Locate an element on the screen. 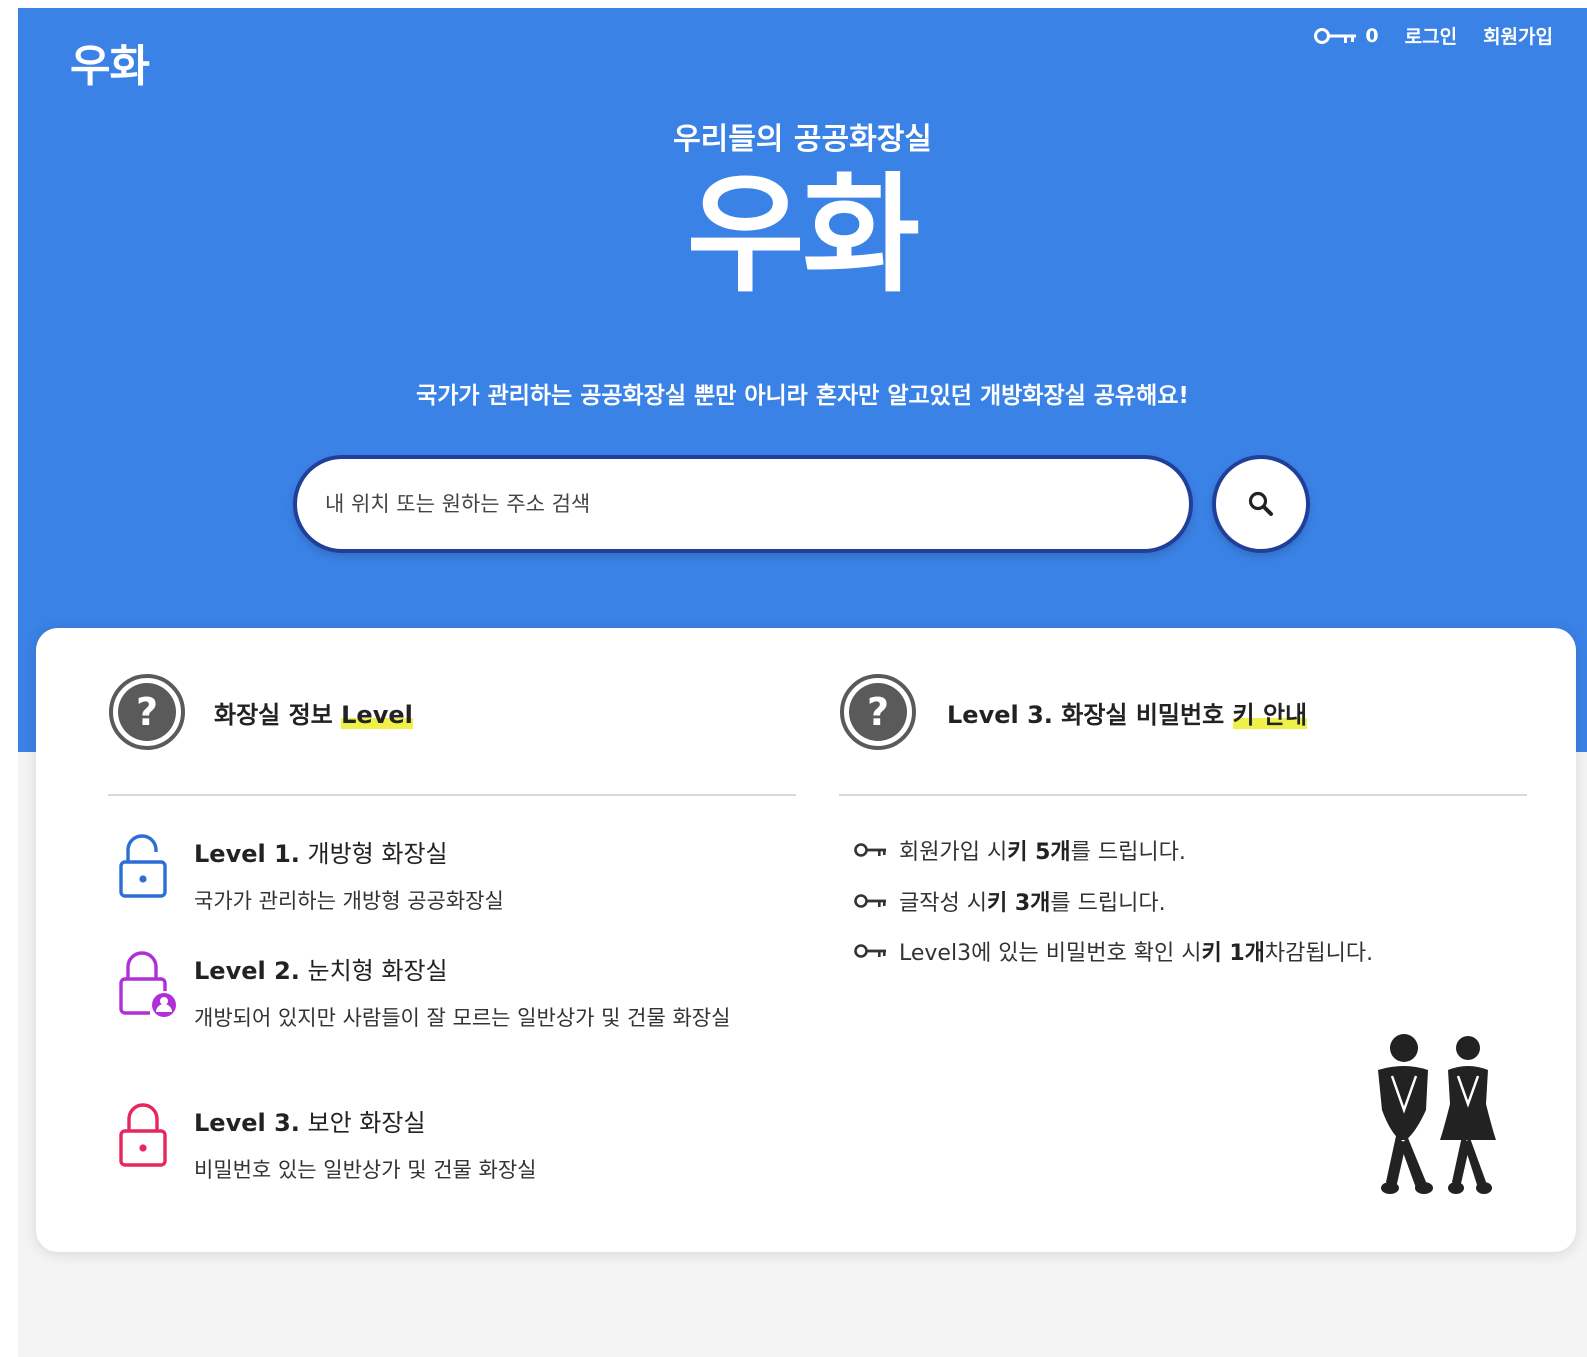  key-rule-text: 글작성 시 is located at coordinates (943, 903).